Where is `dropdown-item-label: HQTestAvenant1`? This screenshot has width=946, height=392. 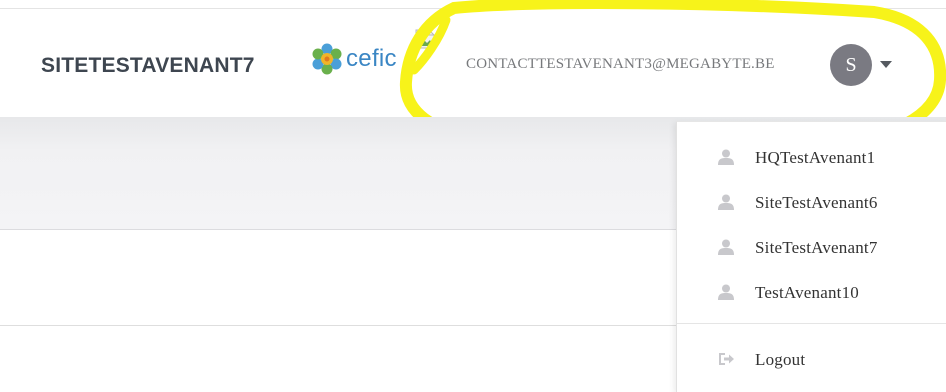 dropdown-item-label: HQTestAvenant1 is located at coordinates (815, 157).